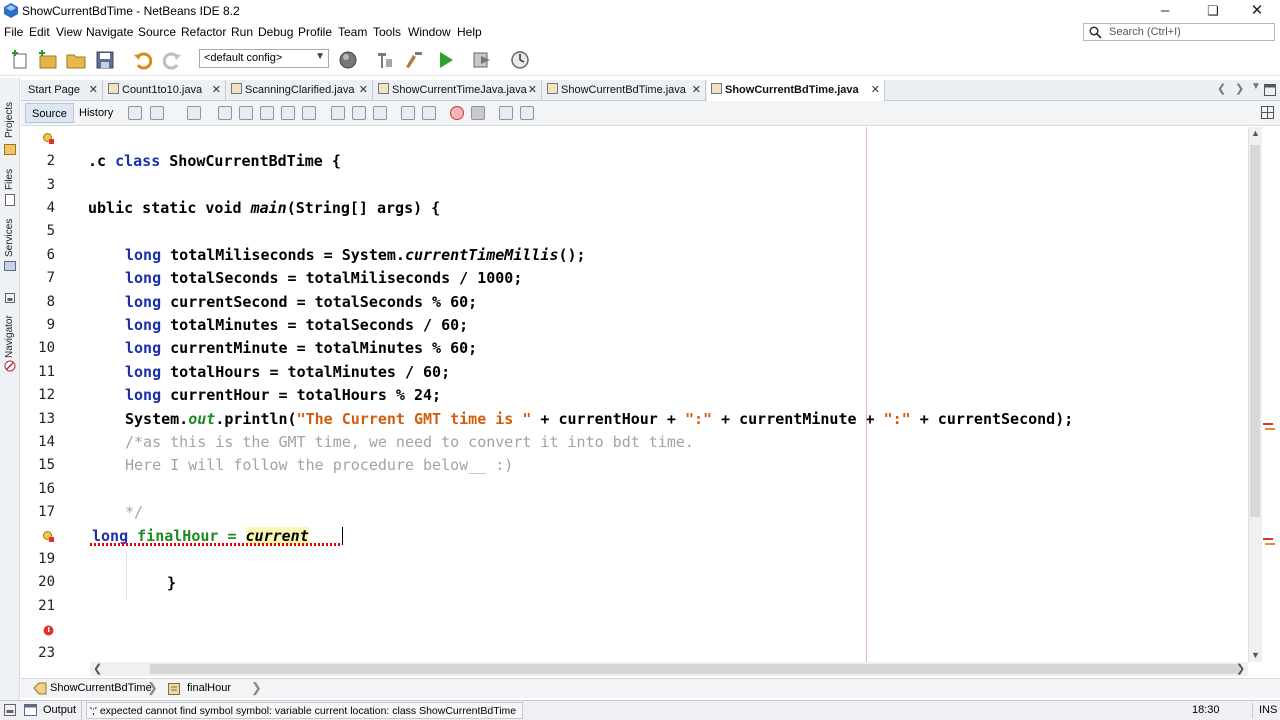  I want to click on scroll-right-icon: ❯, so click(1240, 668).